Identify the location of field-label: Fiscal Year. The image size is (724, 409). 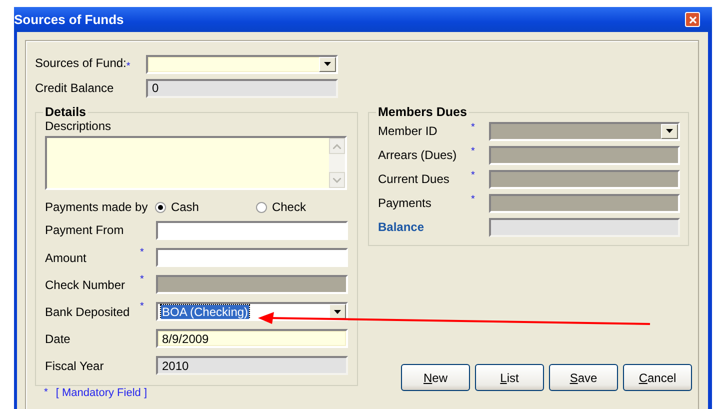
(75, 365).